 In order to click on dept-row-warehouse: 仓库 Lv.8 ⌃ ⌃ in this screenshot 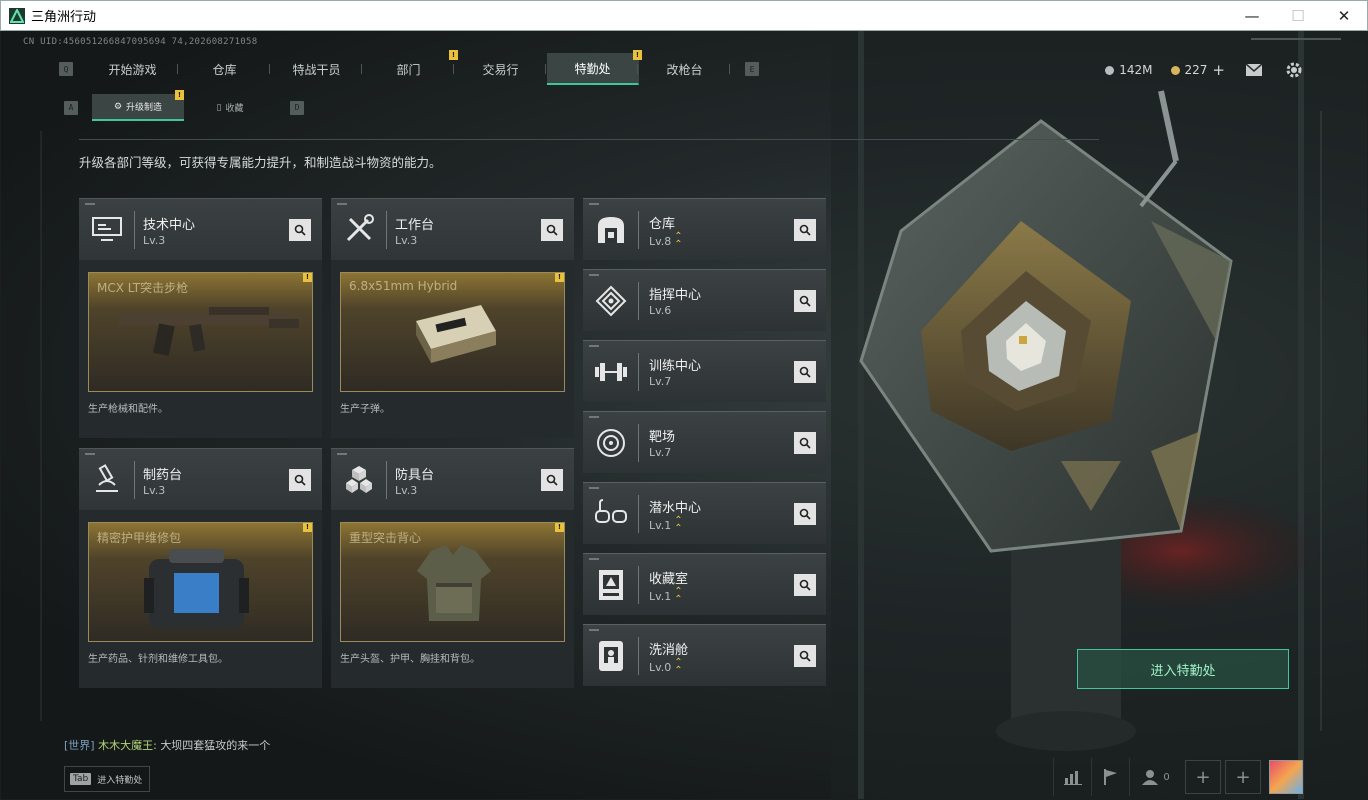, I will do `click(704, 229)`.